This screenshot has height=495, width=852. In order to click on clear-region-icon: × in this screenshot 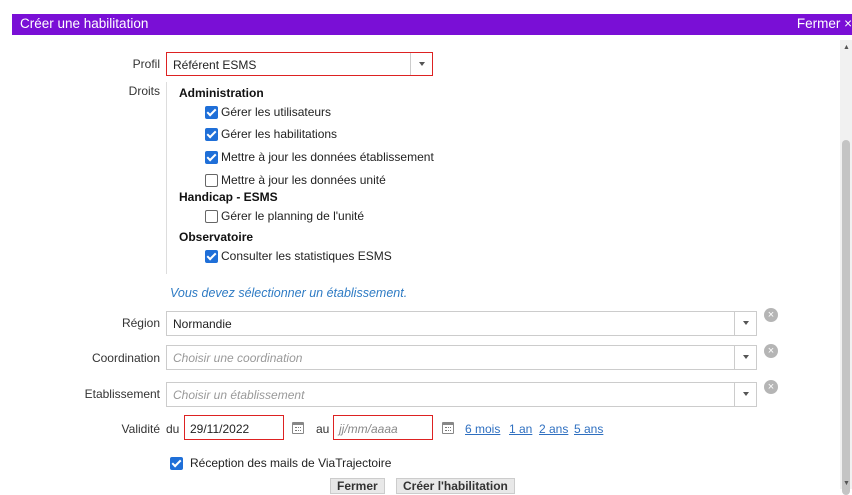, I will do `click(771, 315)`.